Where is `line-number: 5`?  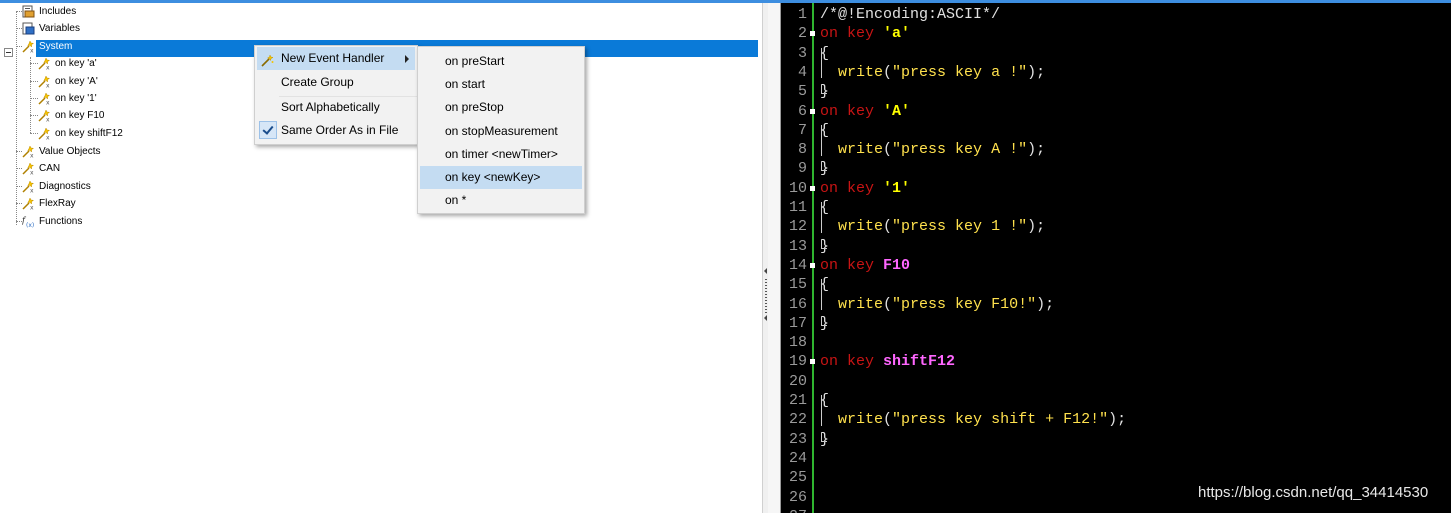
line-number: 5 is located at coordinates (802, 92).